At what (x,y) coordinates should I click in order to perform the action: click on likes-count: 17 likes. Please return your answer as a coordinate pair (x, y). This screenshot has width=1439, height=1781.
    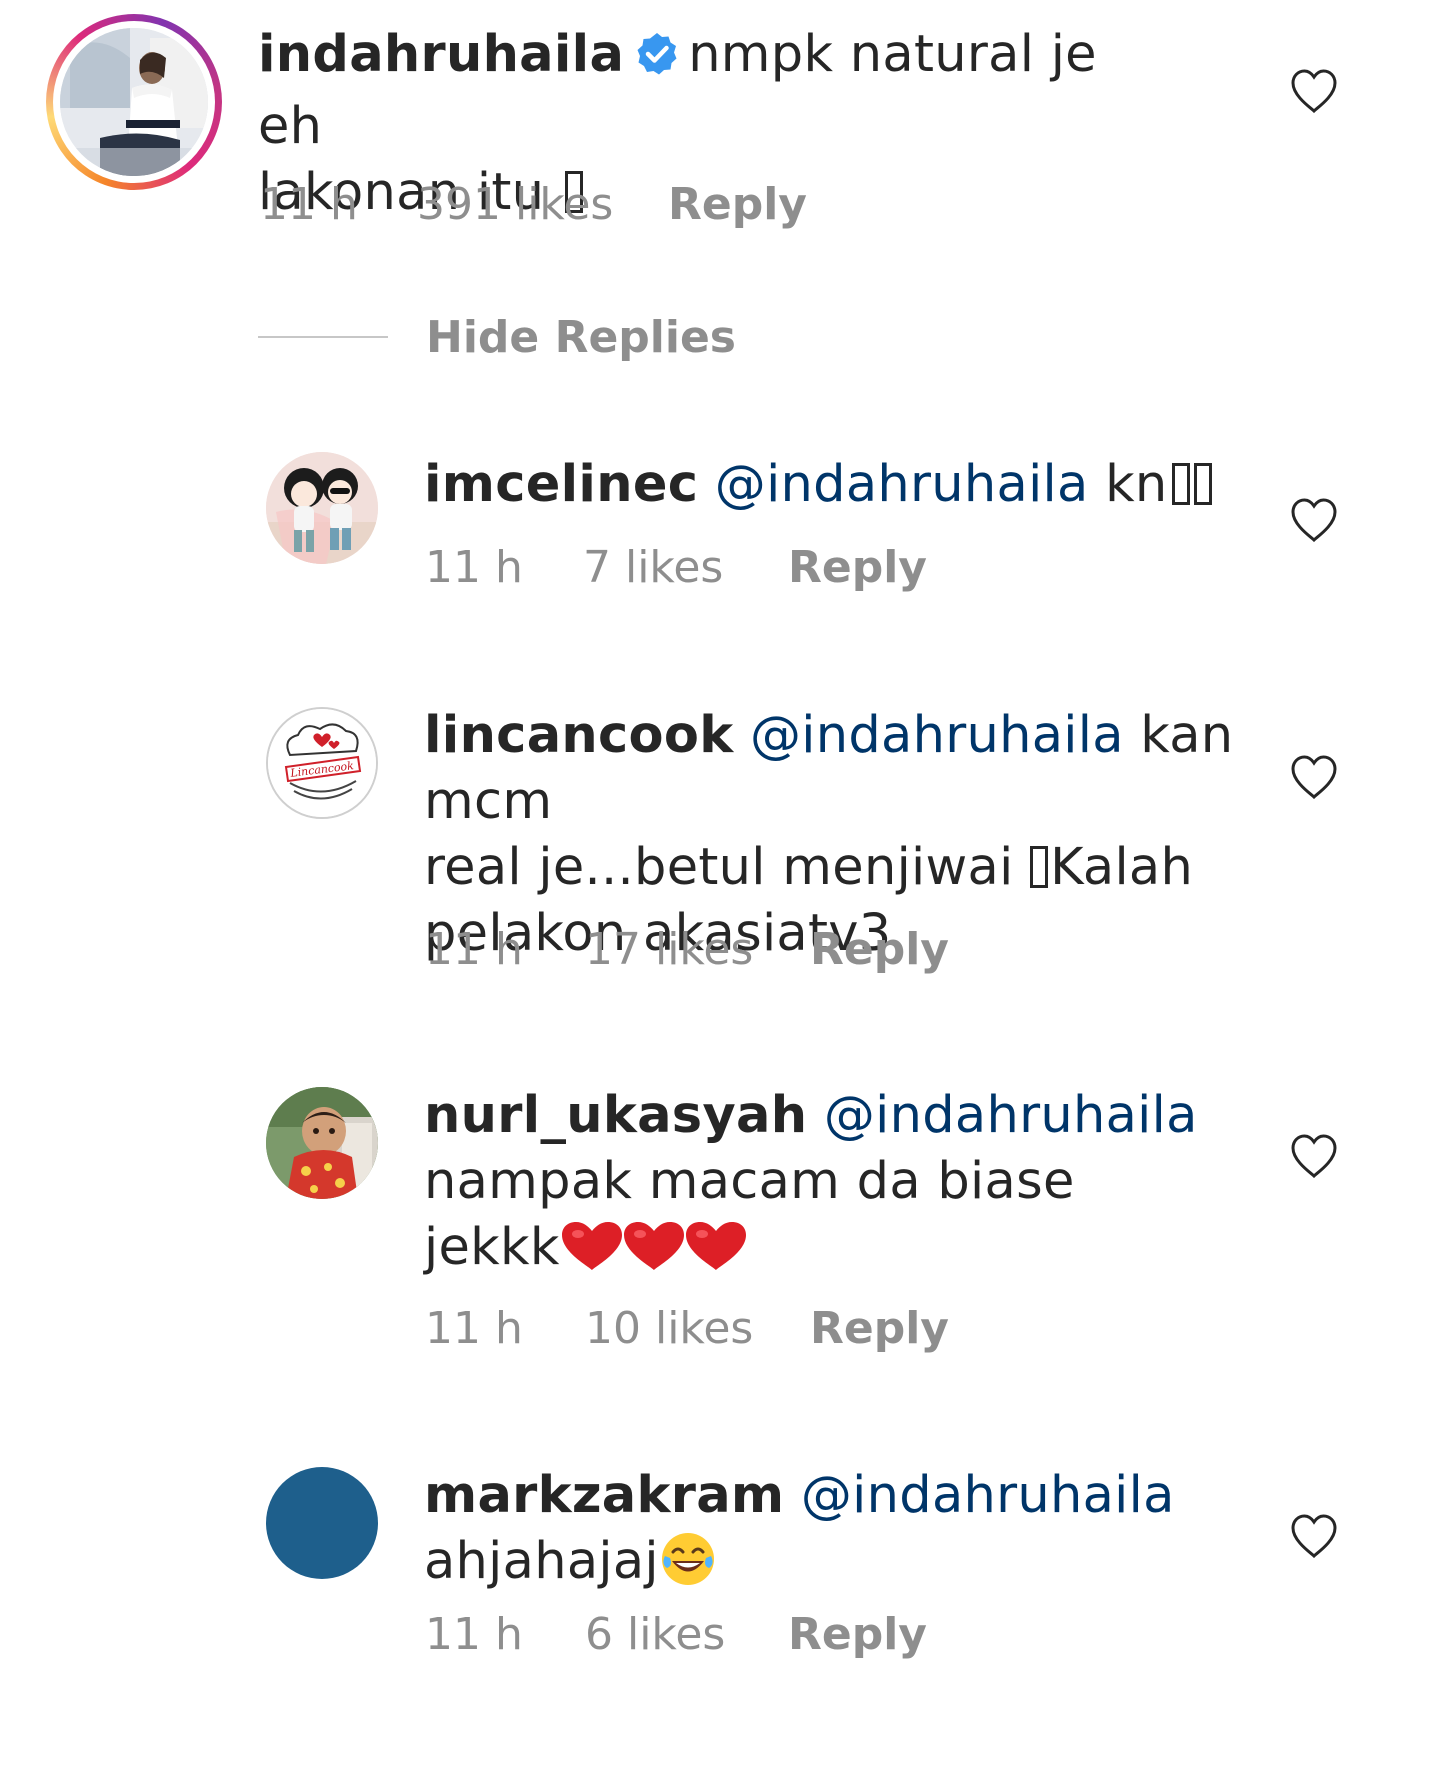
    Looking at the image, I should click on (669, 950).